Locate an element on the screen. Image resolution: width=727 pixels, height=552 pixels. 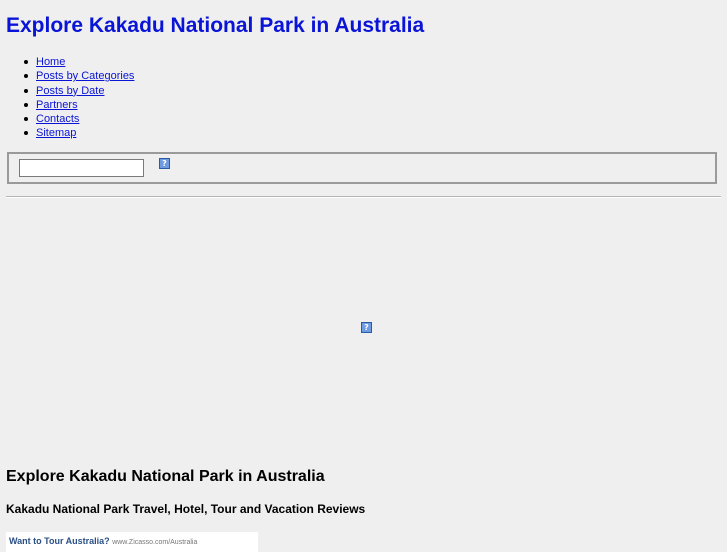
nav-item-home: Home is located at coordinates (78, 62).